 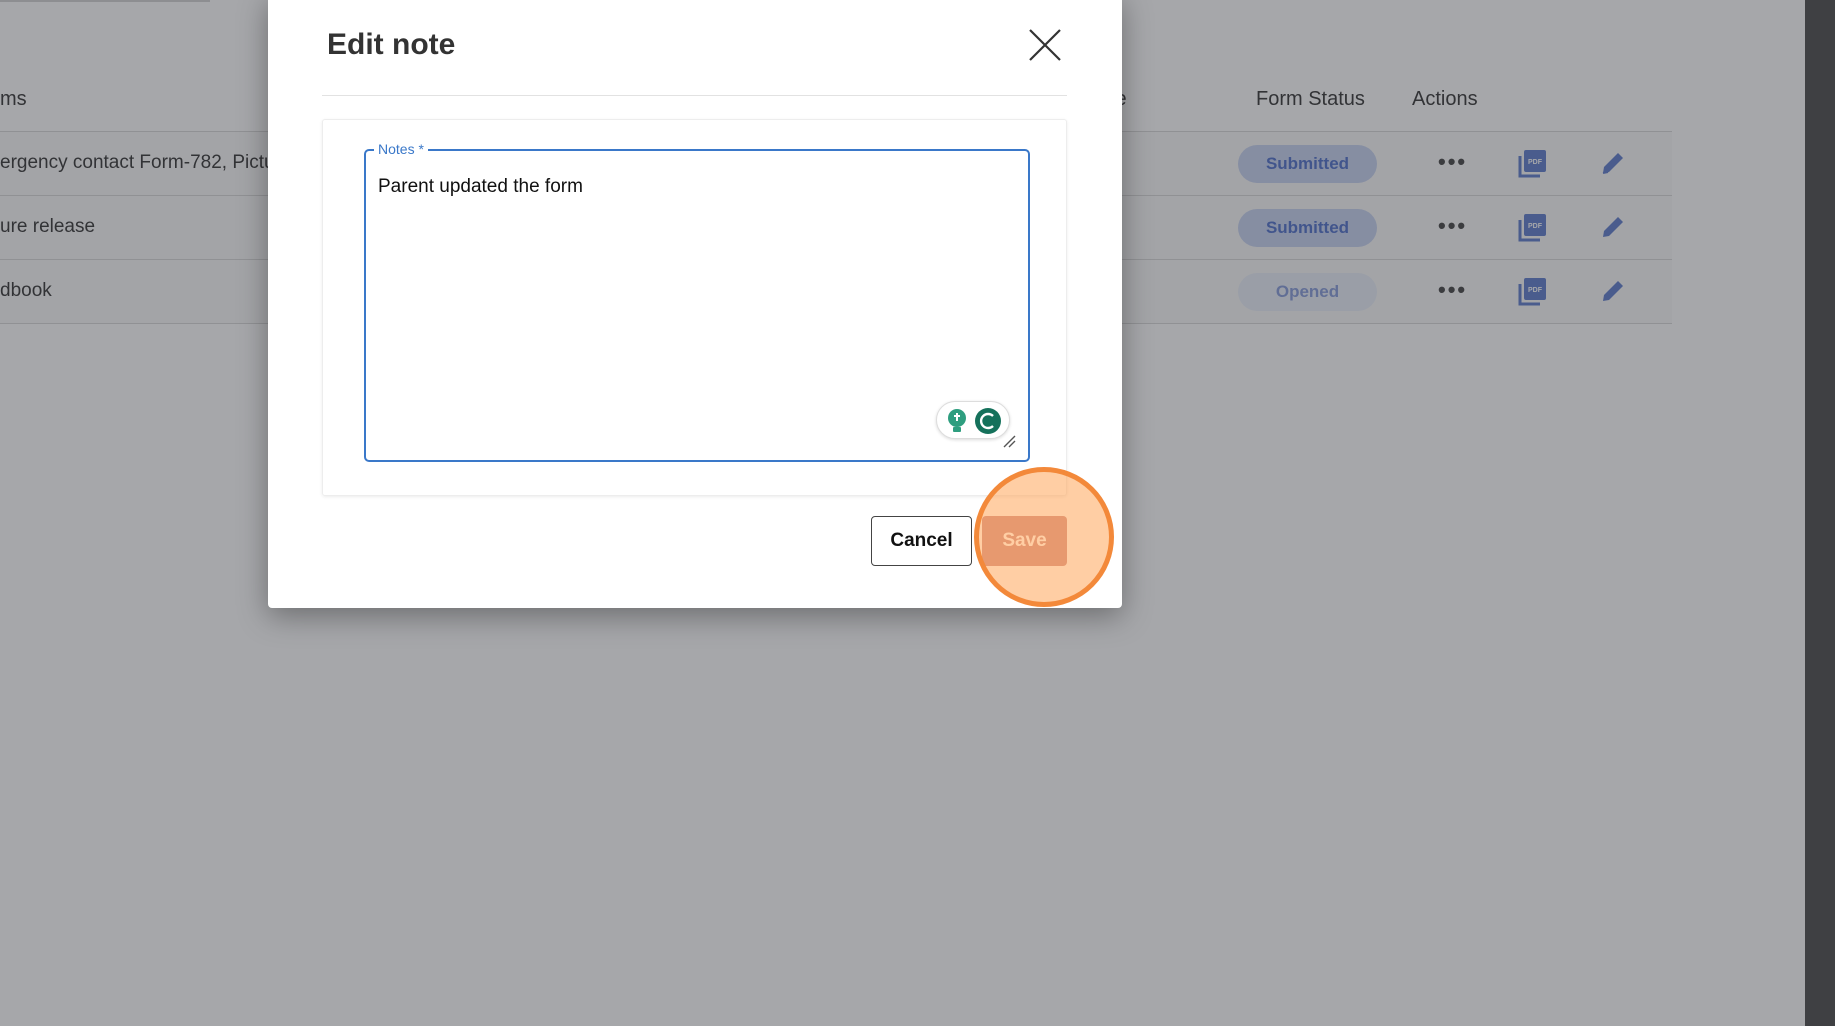 I want to click on dialog-title: Edit note, so click(x=391, y=44).